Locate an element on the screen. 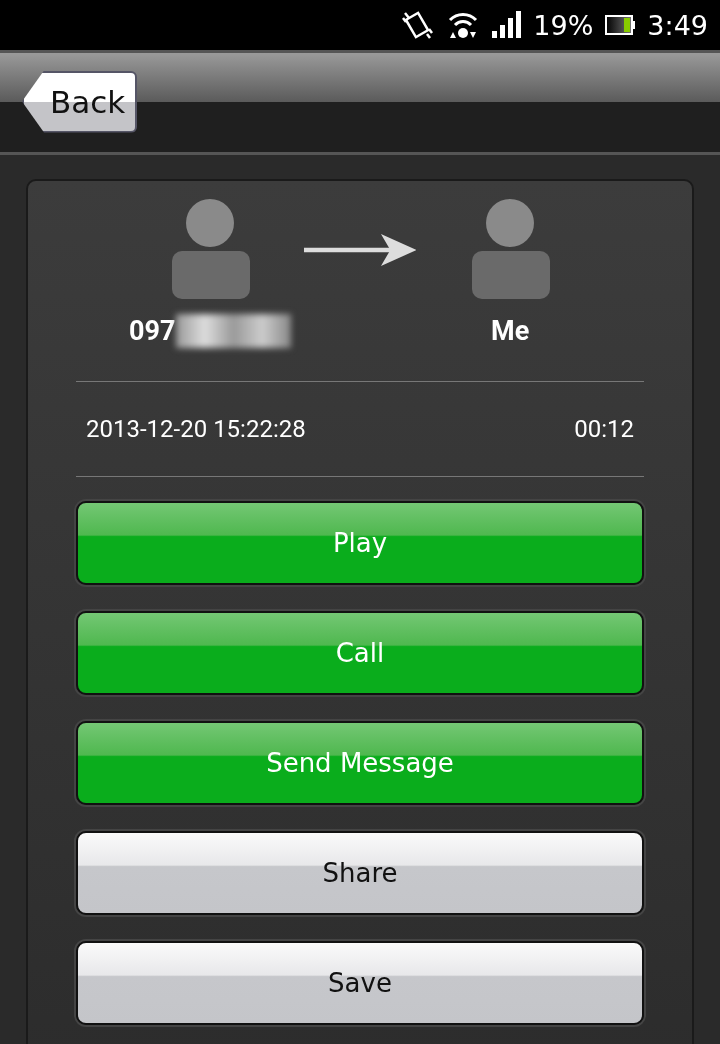  call-duration: 00:12 is located at coordinates (604, 429).